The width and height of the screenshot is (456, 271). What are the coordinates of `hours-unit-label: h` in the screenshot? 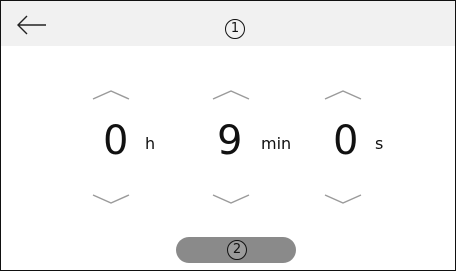 It's located at (150, 143).